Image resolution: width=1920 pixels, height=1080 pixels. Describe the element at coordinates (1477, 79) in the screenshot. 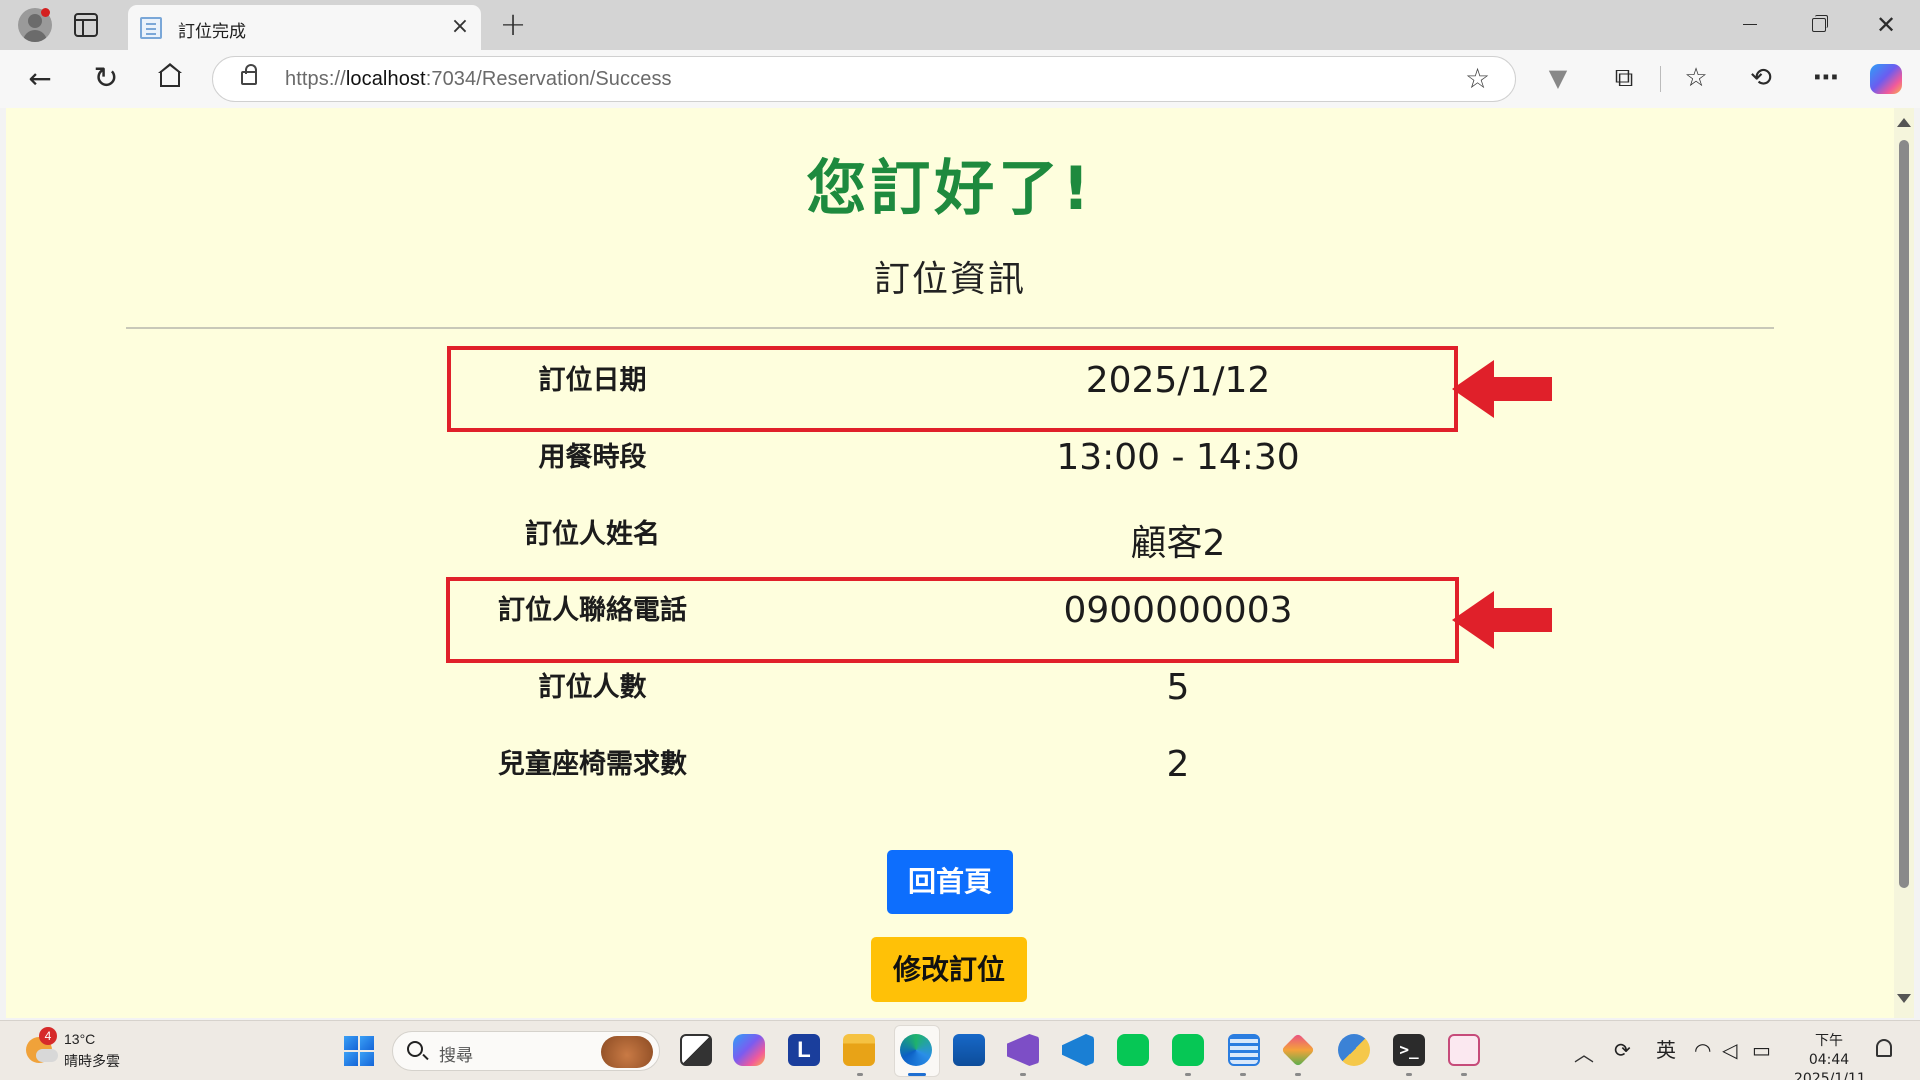

I see `star-icon: ☆` at that location.